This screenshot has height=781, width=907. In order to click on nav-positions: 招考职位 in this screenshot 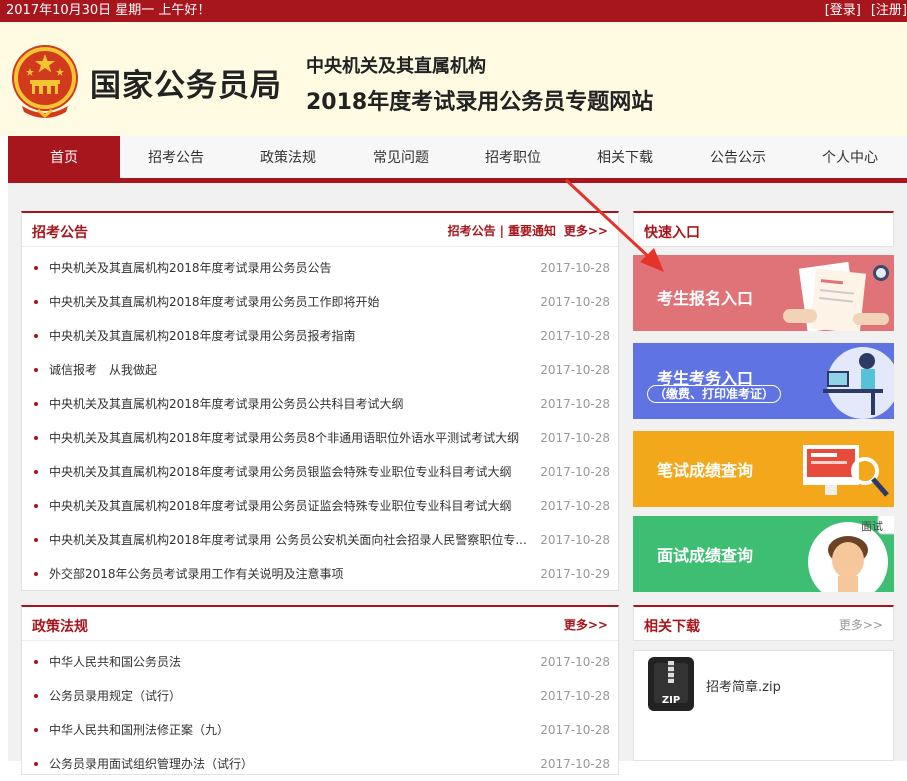, I will do `click(513, 158)`.